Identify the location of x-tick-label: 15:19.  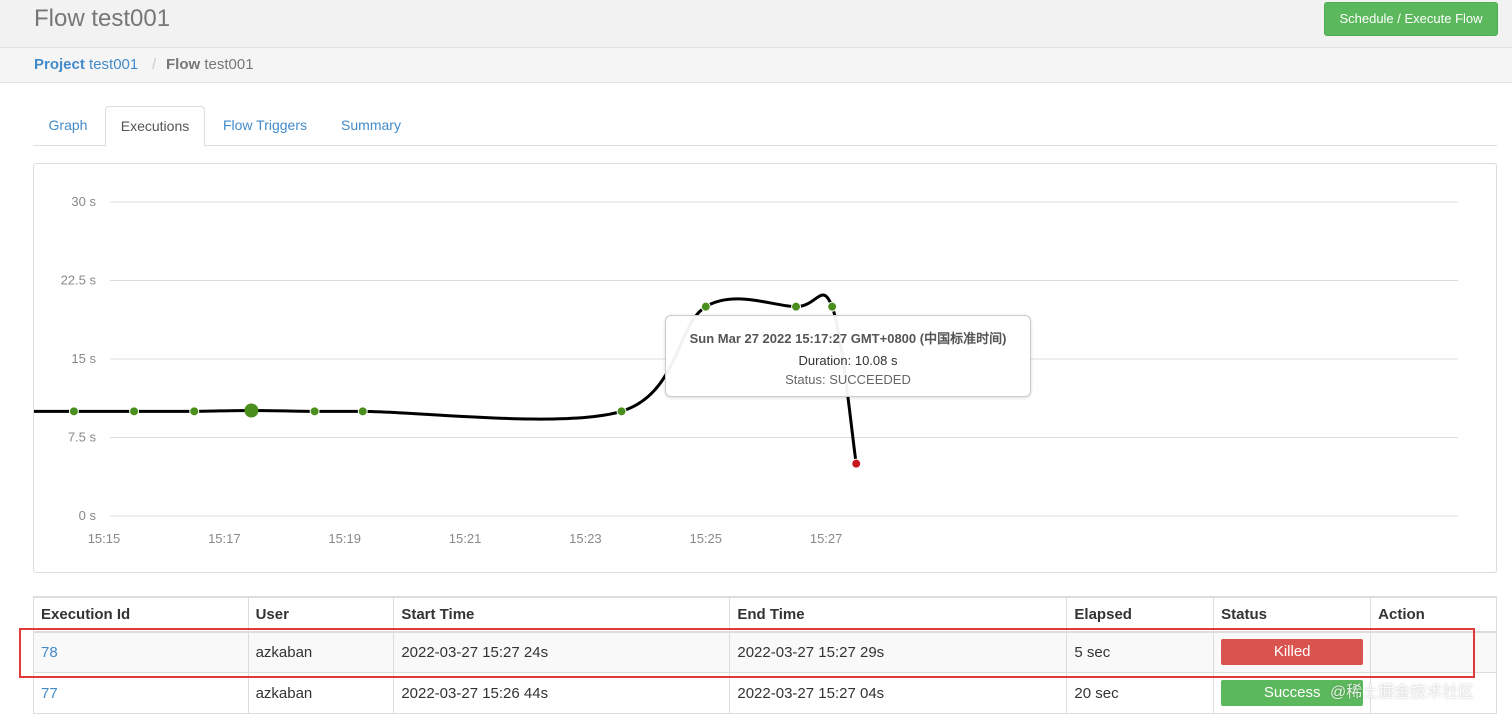
(344, 538).